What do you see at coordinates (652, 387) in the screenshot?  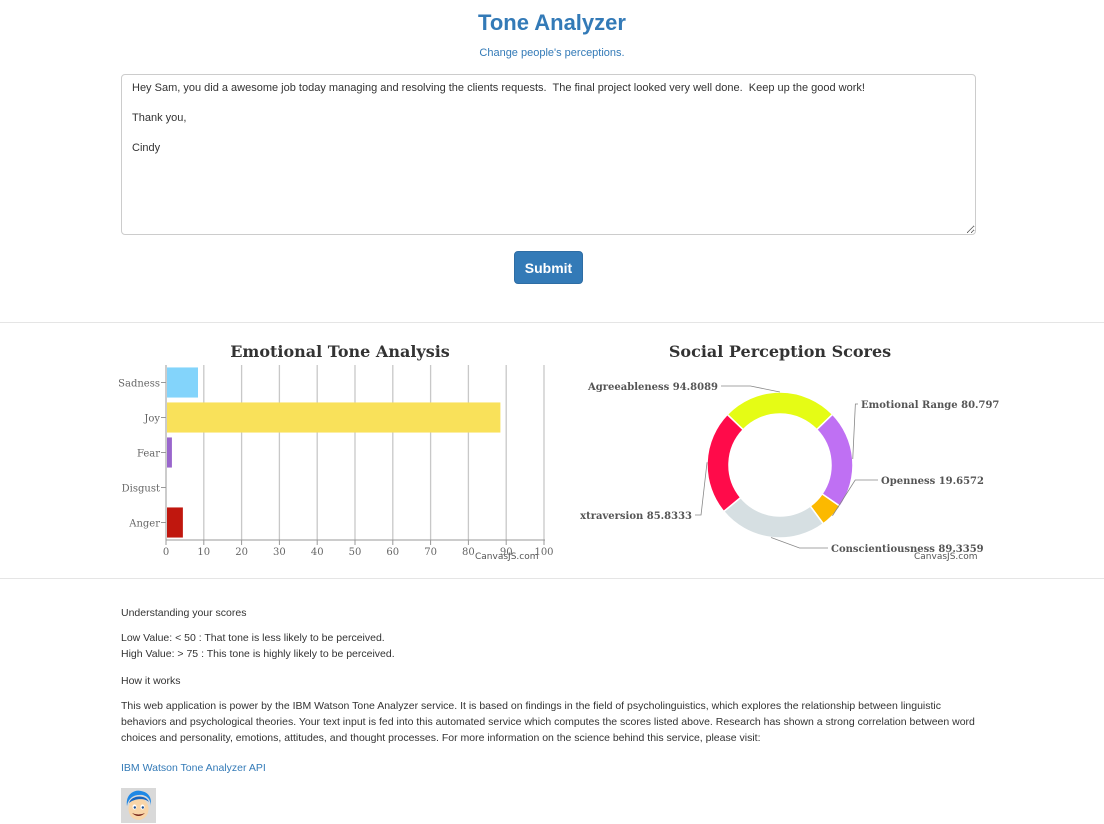 I see `slice-label: Agreeableness 94.8089` at bounding box center [652, 387].